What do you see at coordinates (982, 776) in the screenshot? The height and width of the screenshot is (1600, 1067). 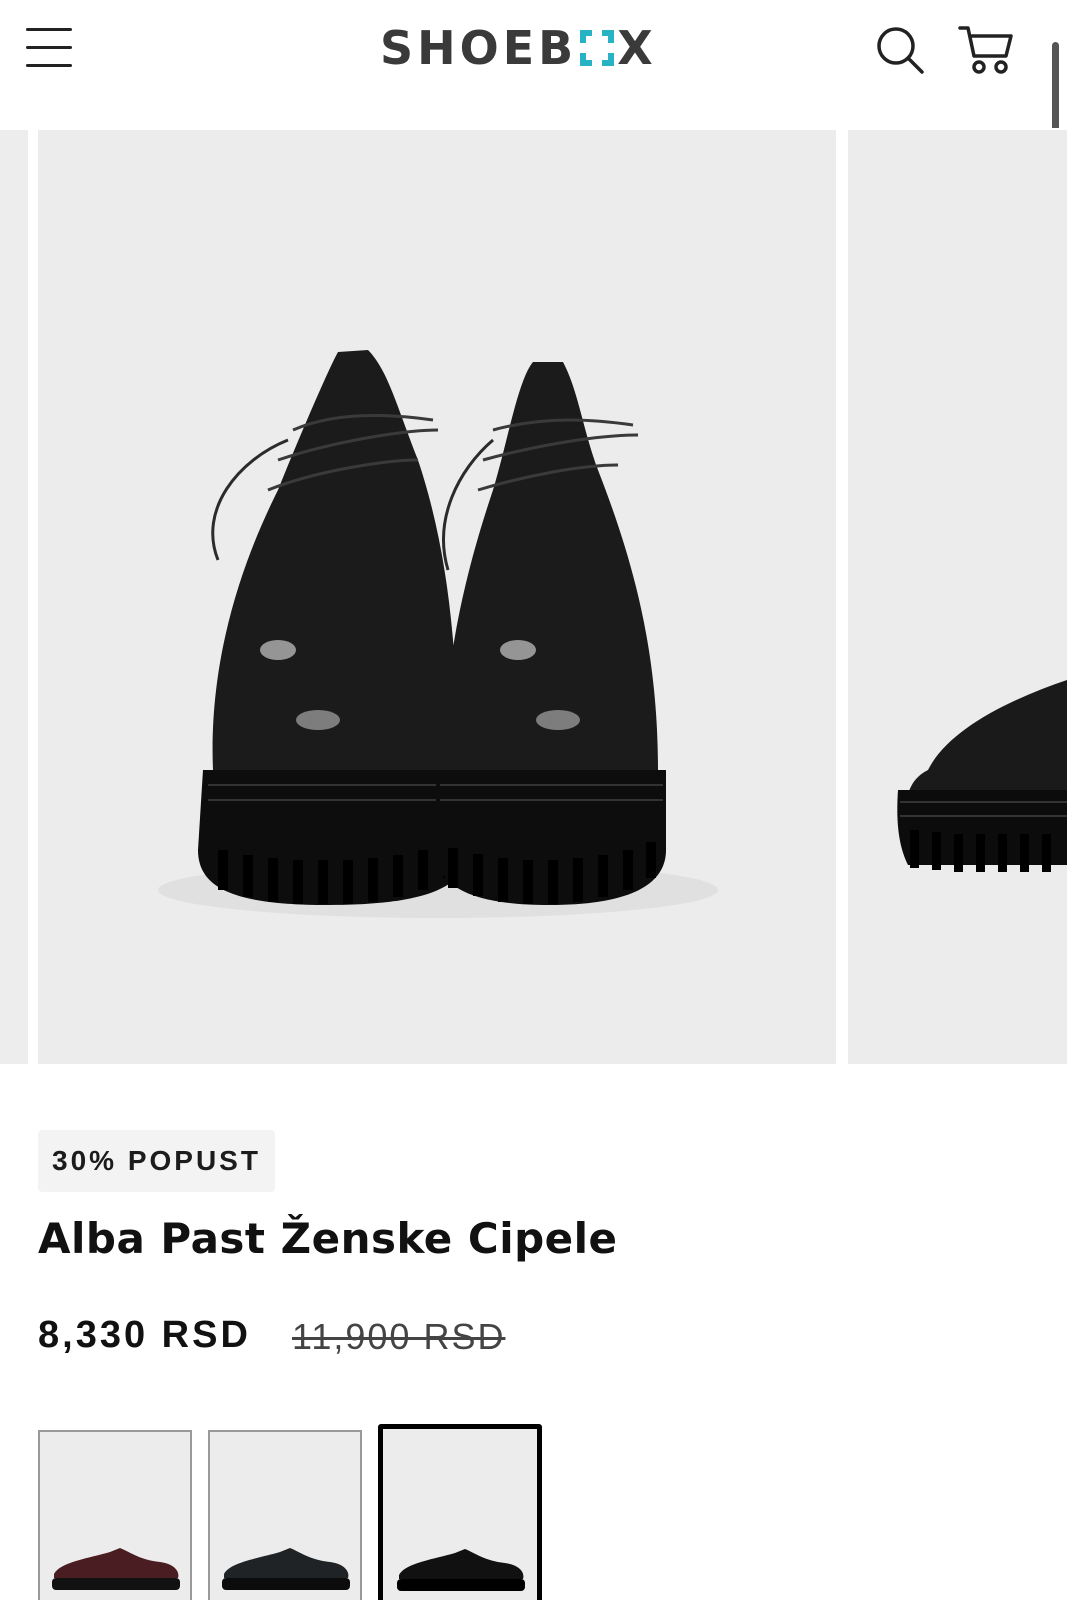 I see `shoe-side-illustration` at bounding box center [982, 776].